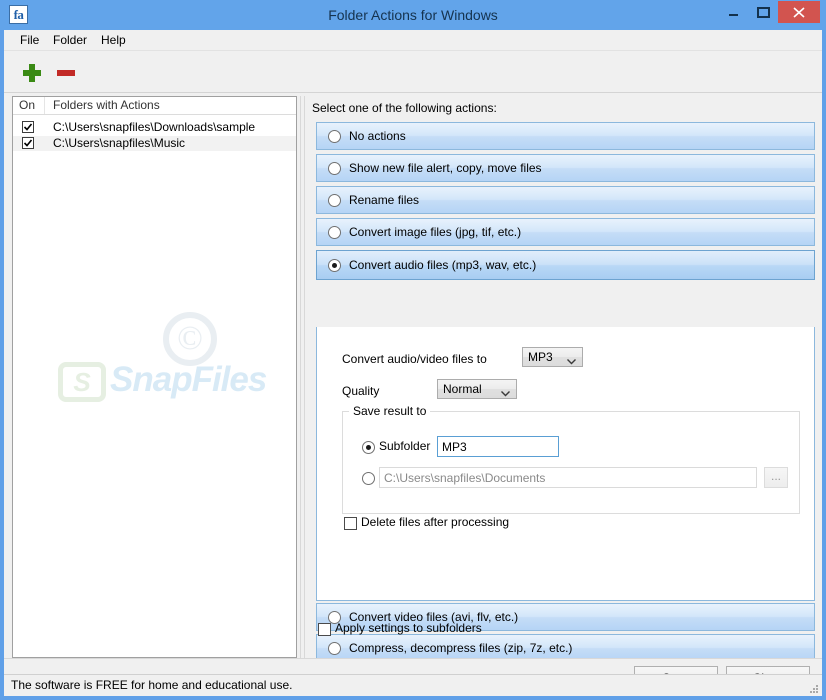 The width and height of the screenshot is (826, 700). I want to click on maximize-button, so click(763, 12).